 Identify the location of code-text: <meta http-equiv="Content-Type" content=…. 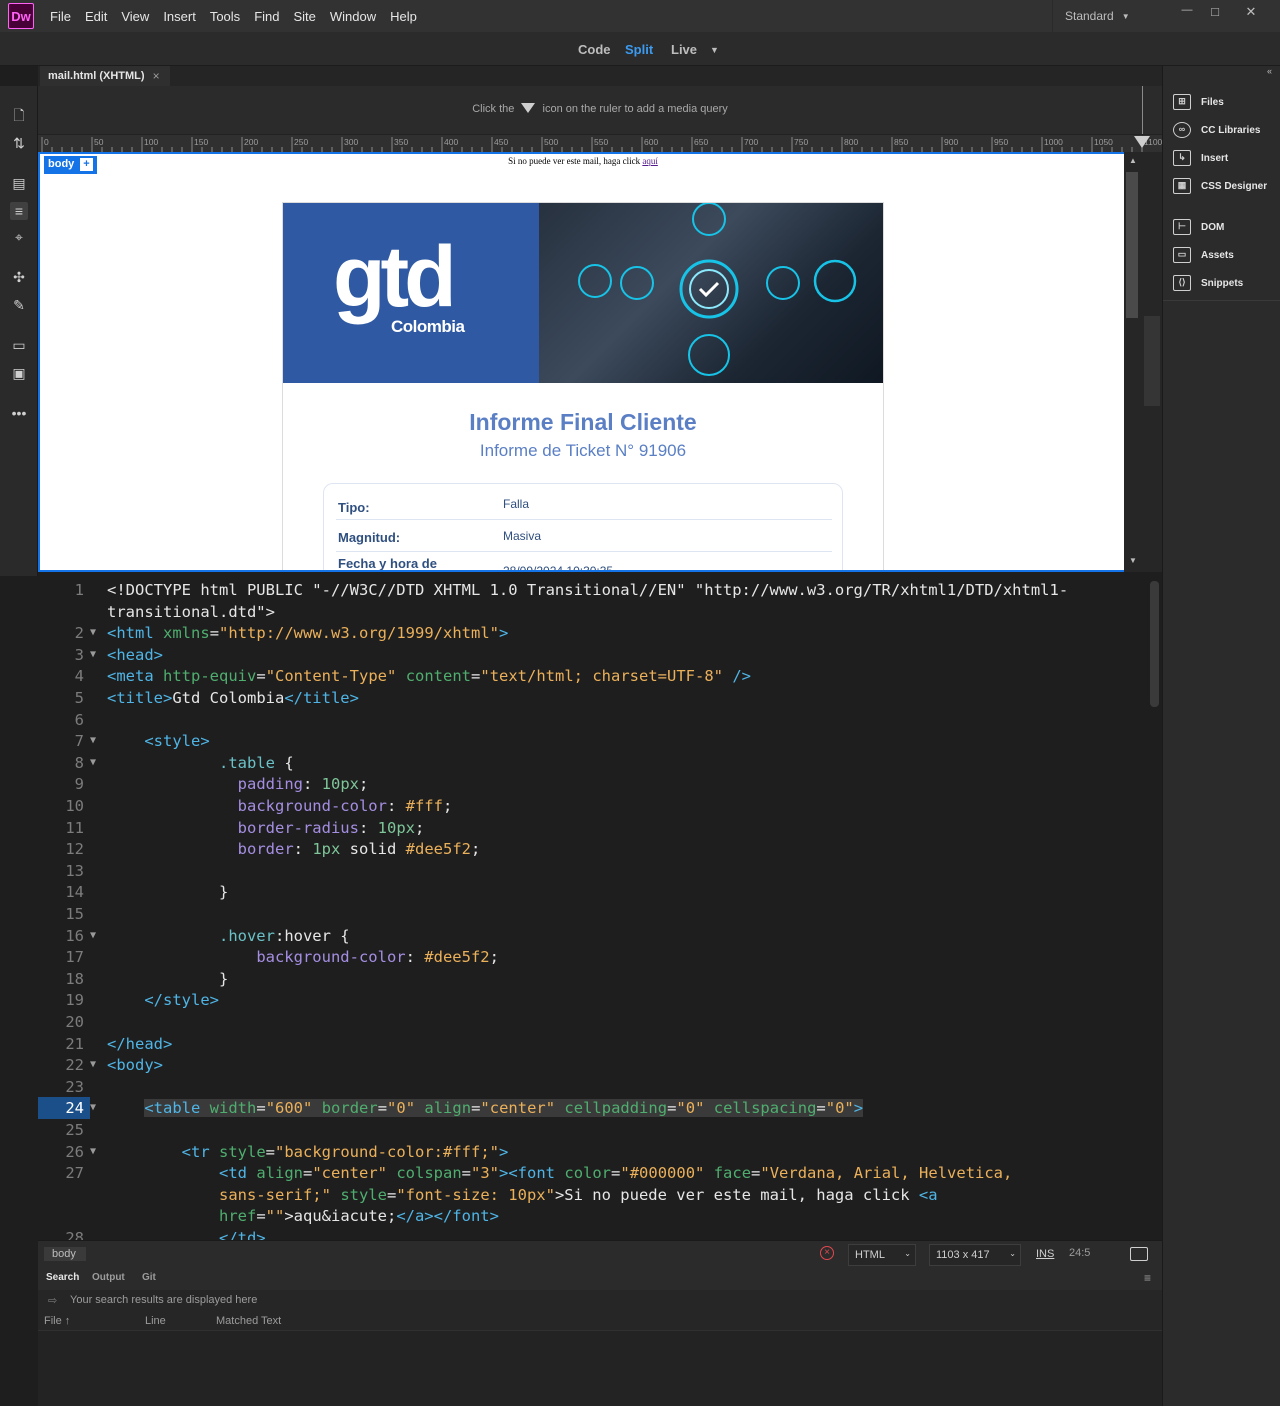
(429, 676).